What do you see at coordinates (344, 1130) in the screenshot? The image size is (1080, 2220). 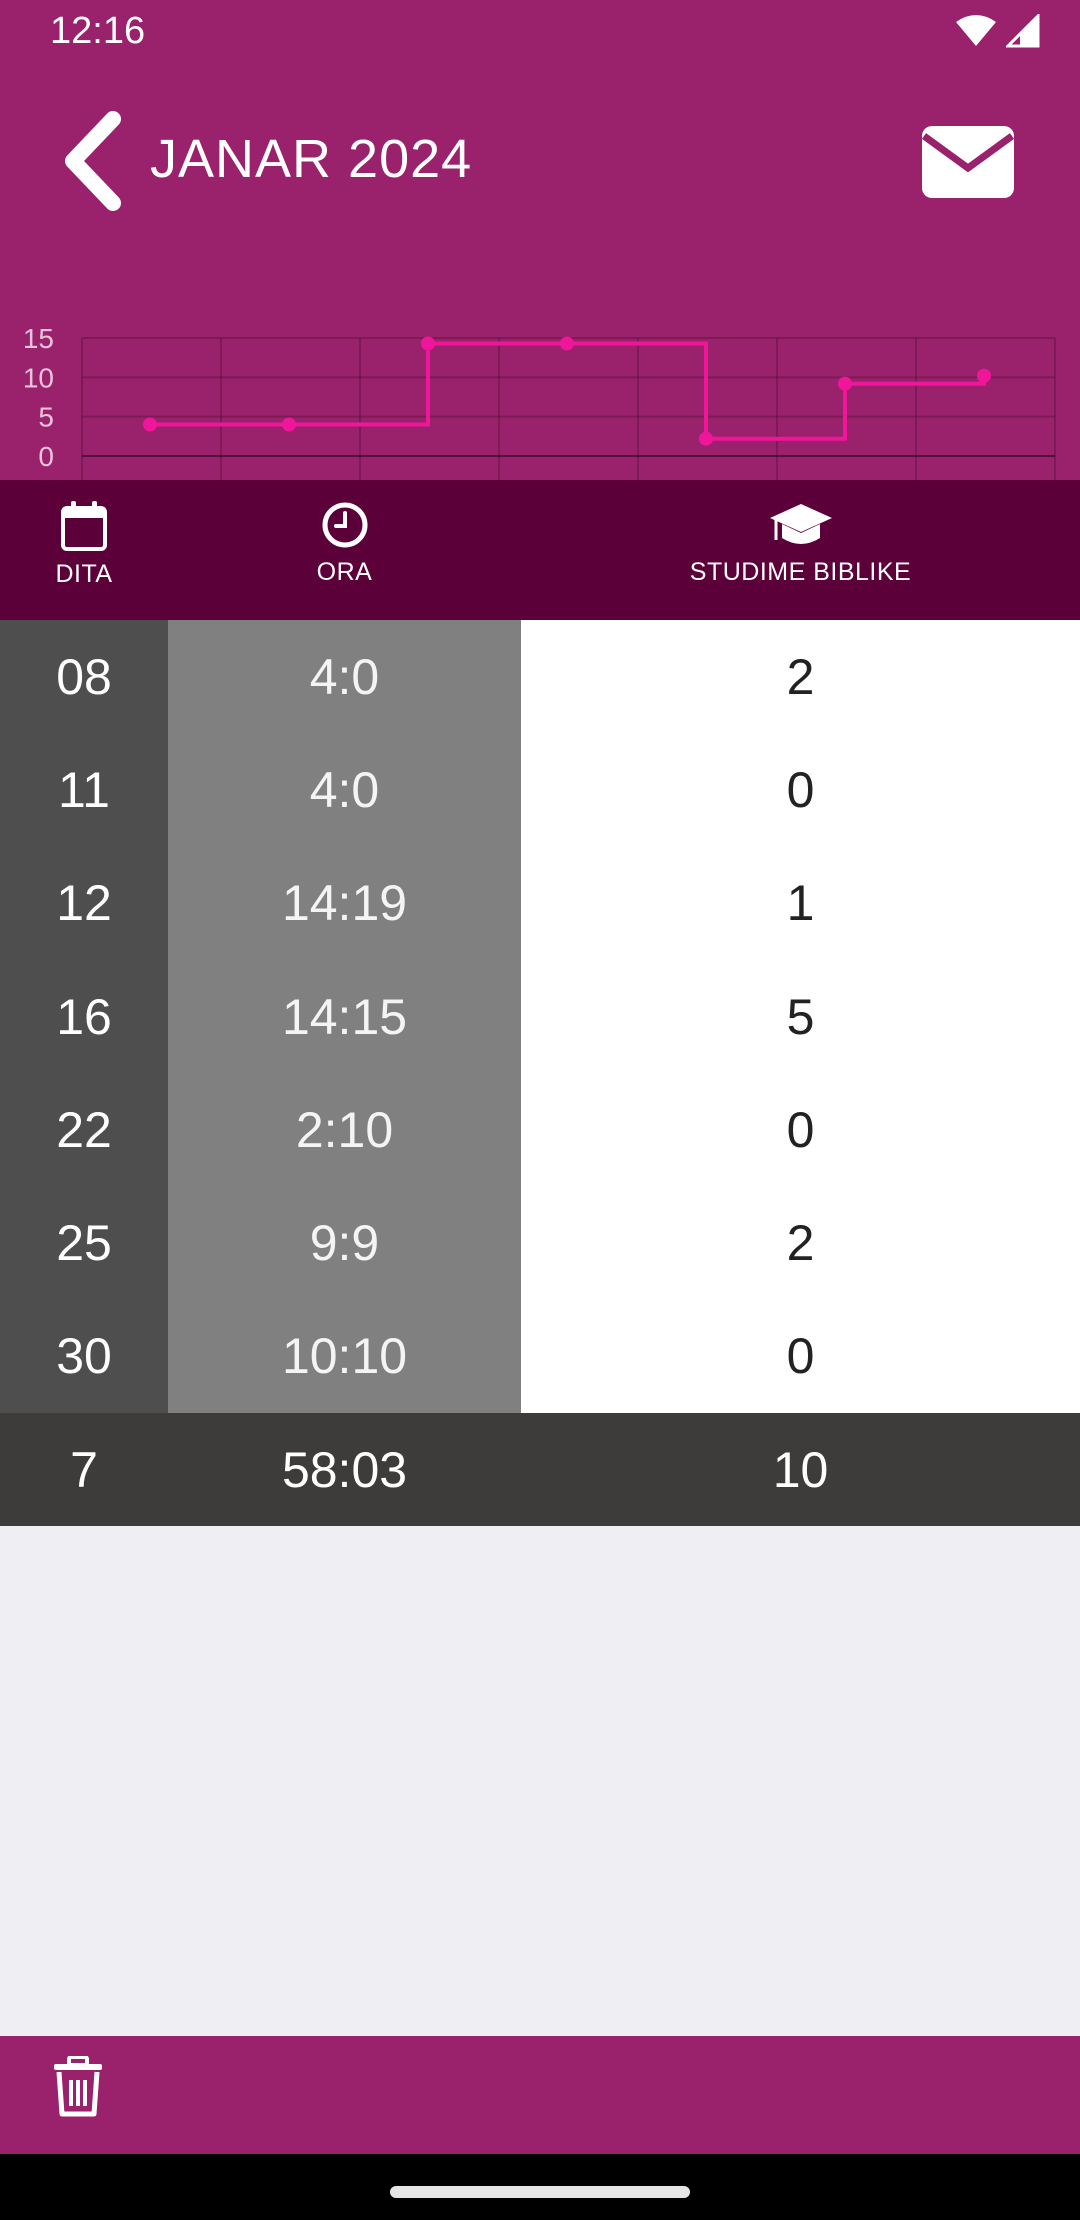 I see `row-hours: 2:10` at bounding box center [344, 1130].